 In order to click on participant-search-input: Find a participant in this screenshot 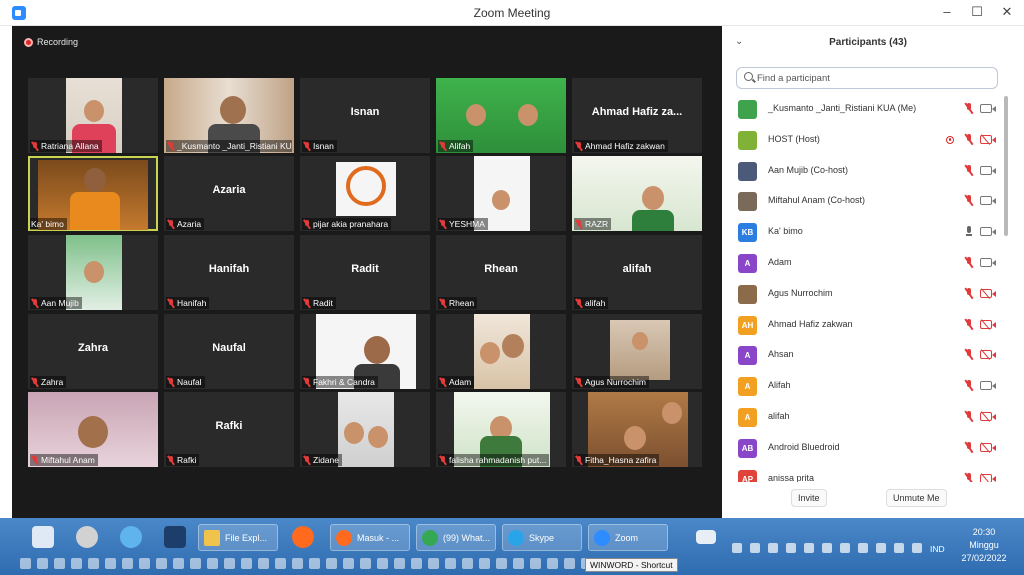, I will do `click(867, 78)`.